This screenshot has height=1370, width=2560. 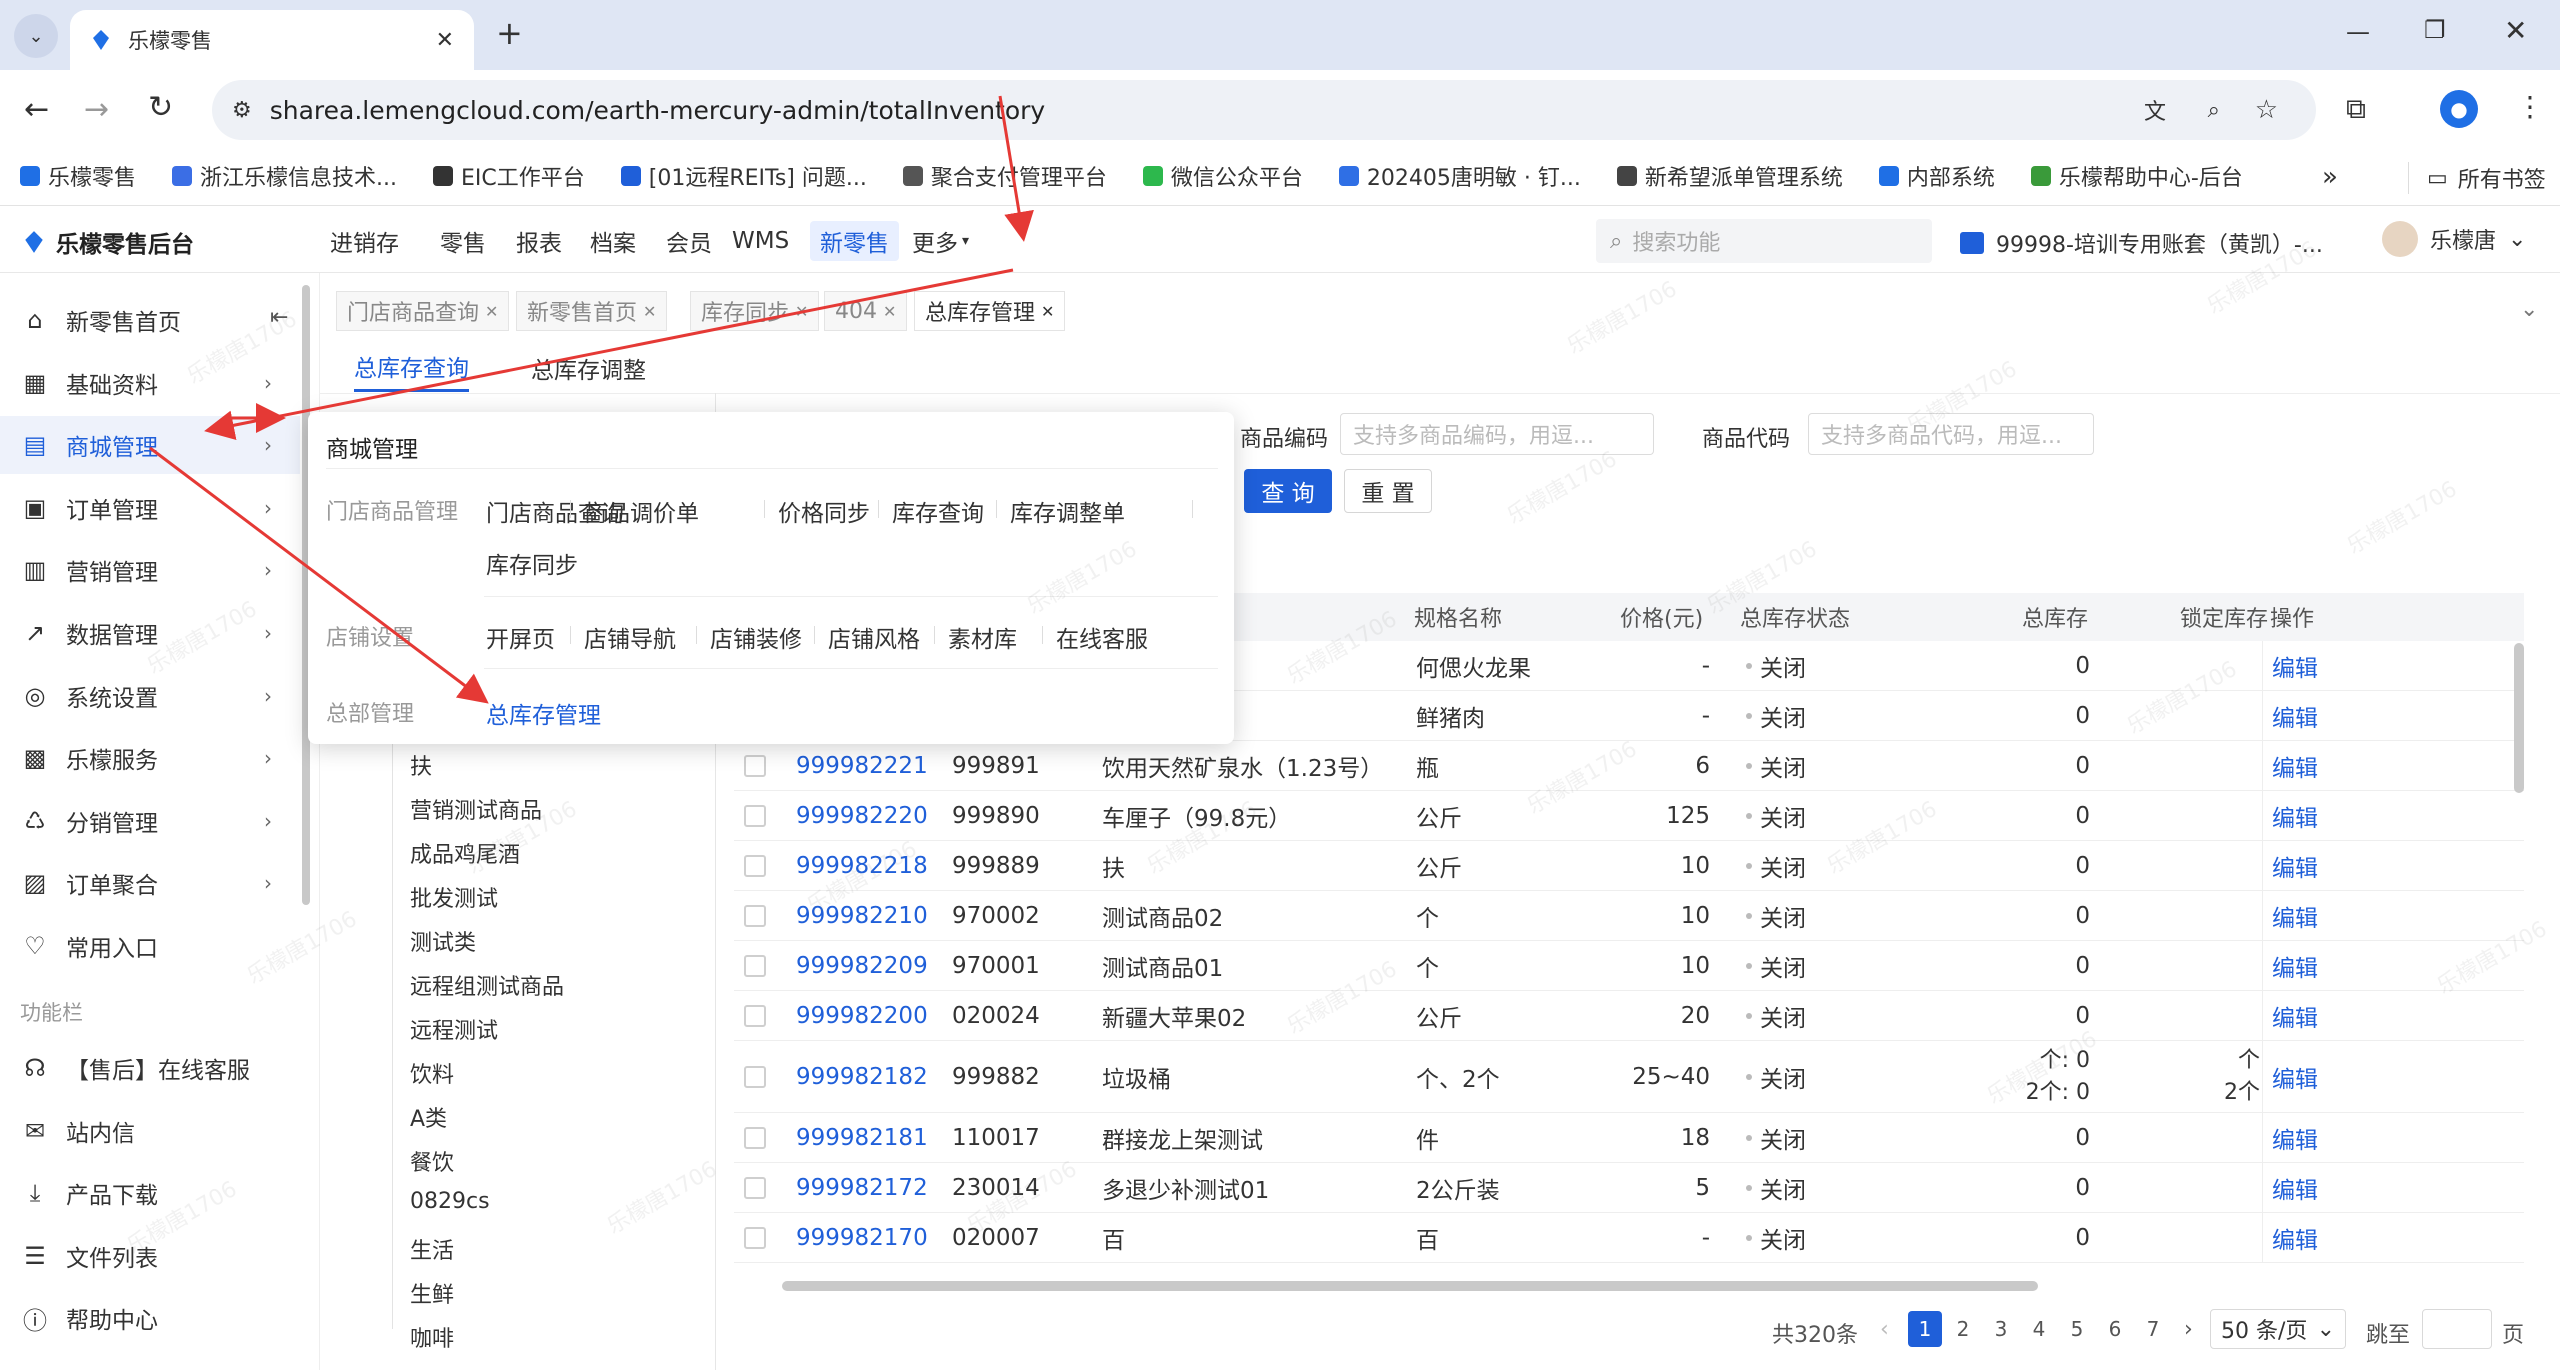 I want to click on flyout-item: 商品调价单, so click(x=641, y=511).